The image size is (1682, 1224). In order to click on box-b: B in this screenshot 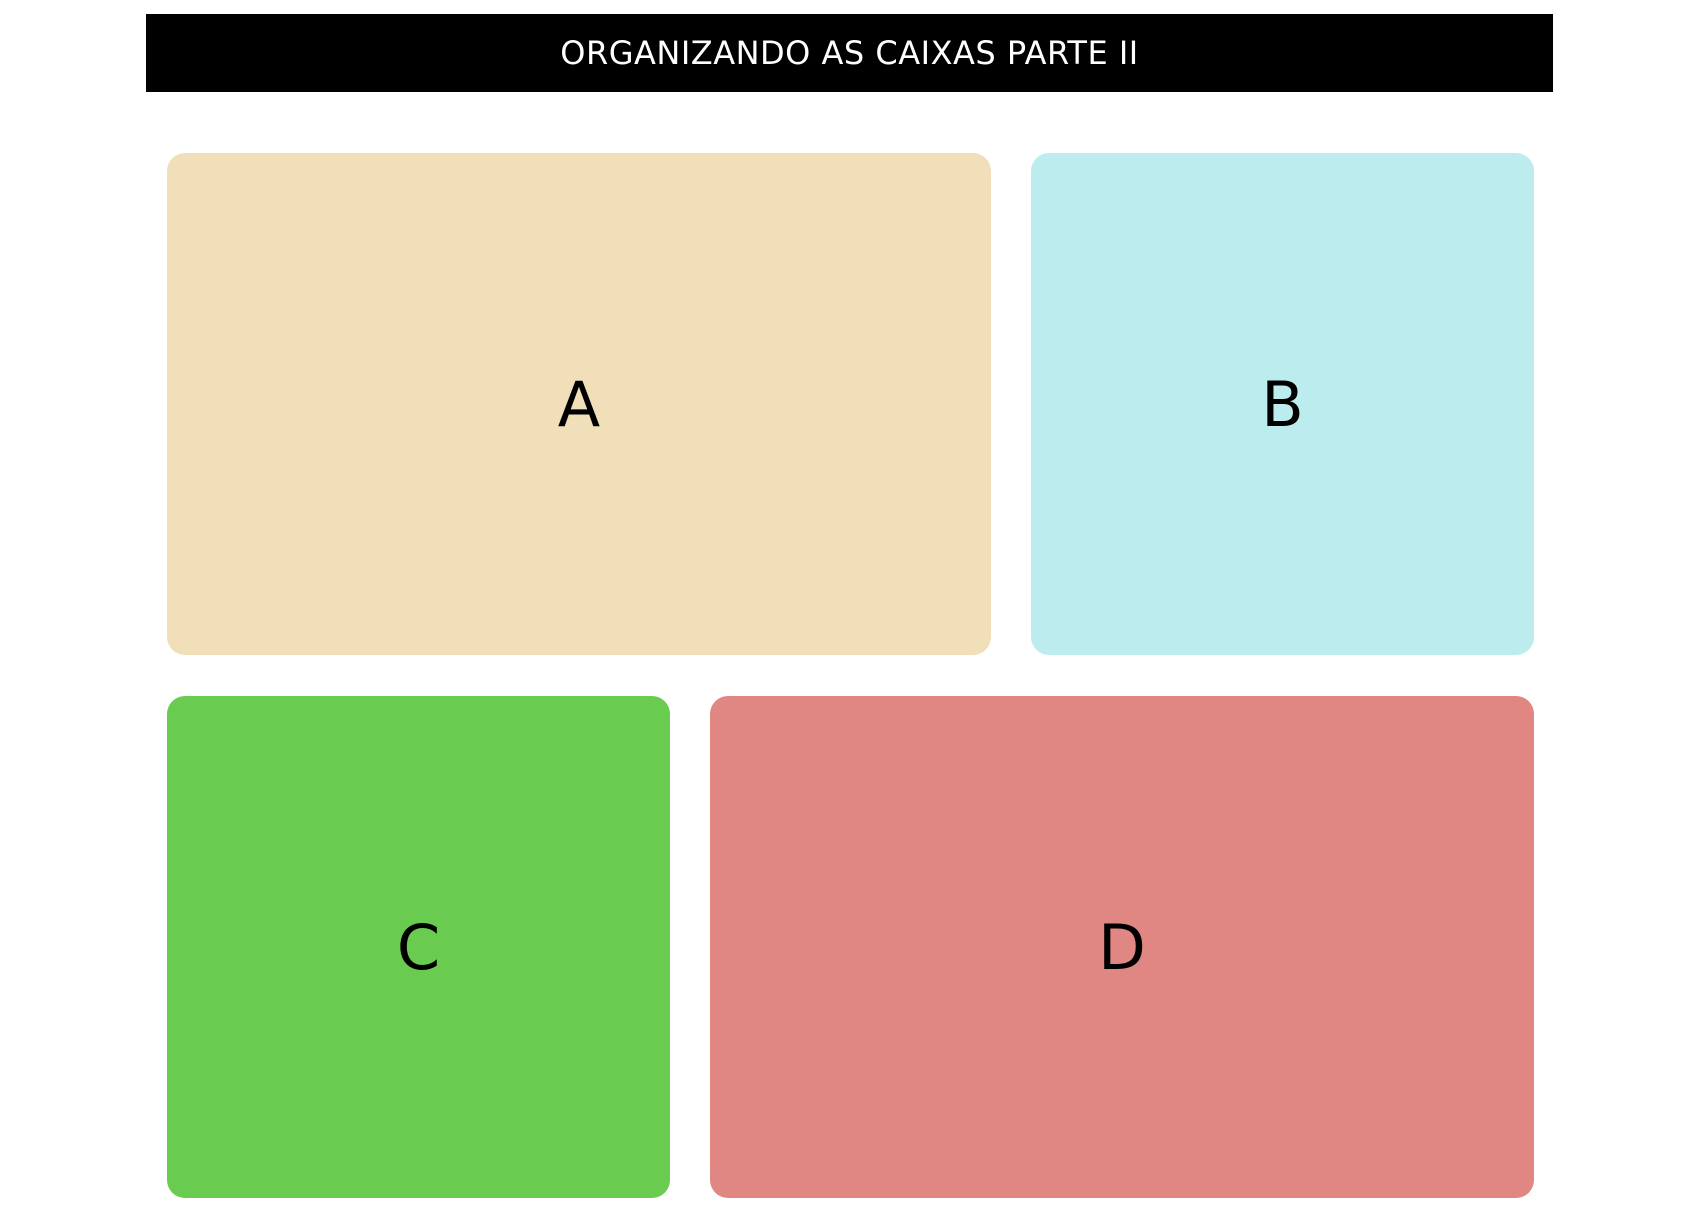, I will do `click(1282, 404)`.